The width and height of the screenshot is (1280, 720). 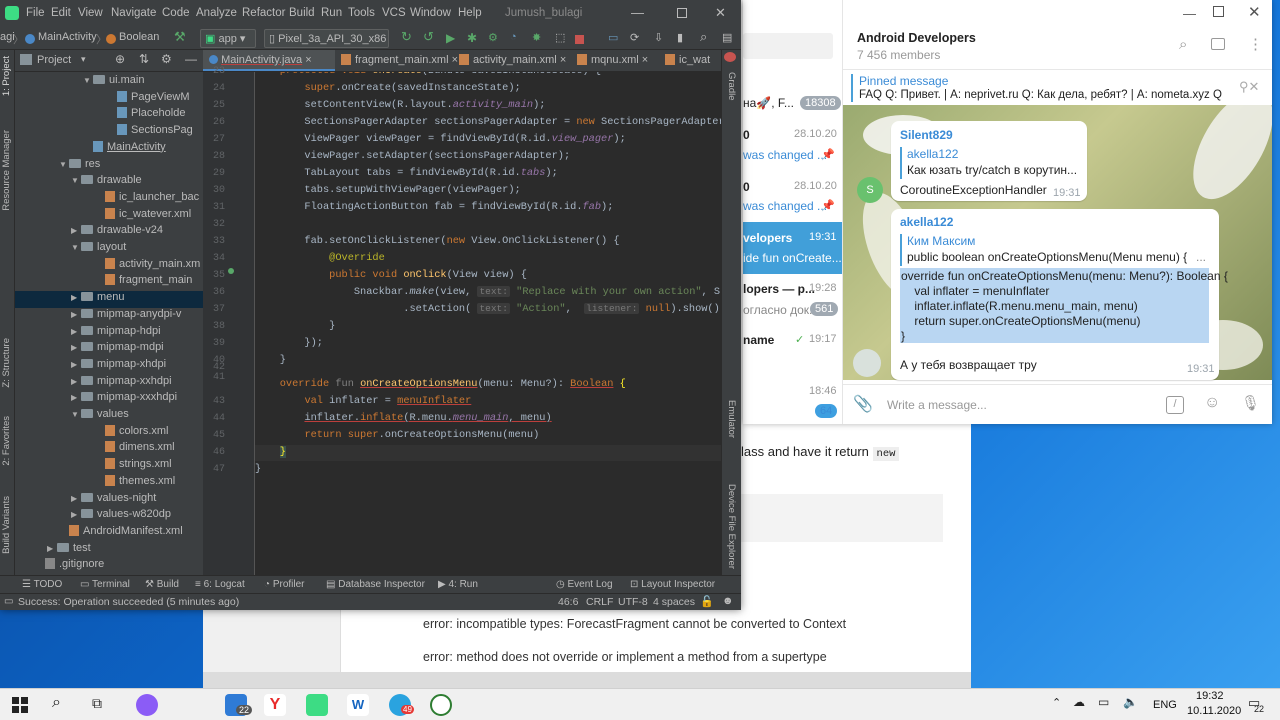 What do you see at coordinates (109, 366) in the screenshot?
I see `tree-item: ▶ mipmap-xhdpi` at bounding box center [109, 366].